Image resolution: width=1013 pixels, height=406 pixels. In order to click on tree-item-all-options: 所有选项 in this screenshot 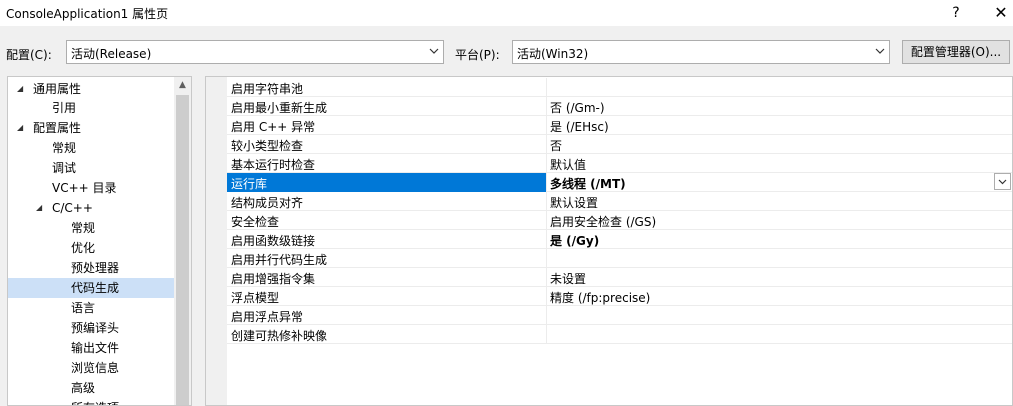, I will do `click(91, 401)`.